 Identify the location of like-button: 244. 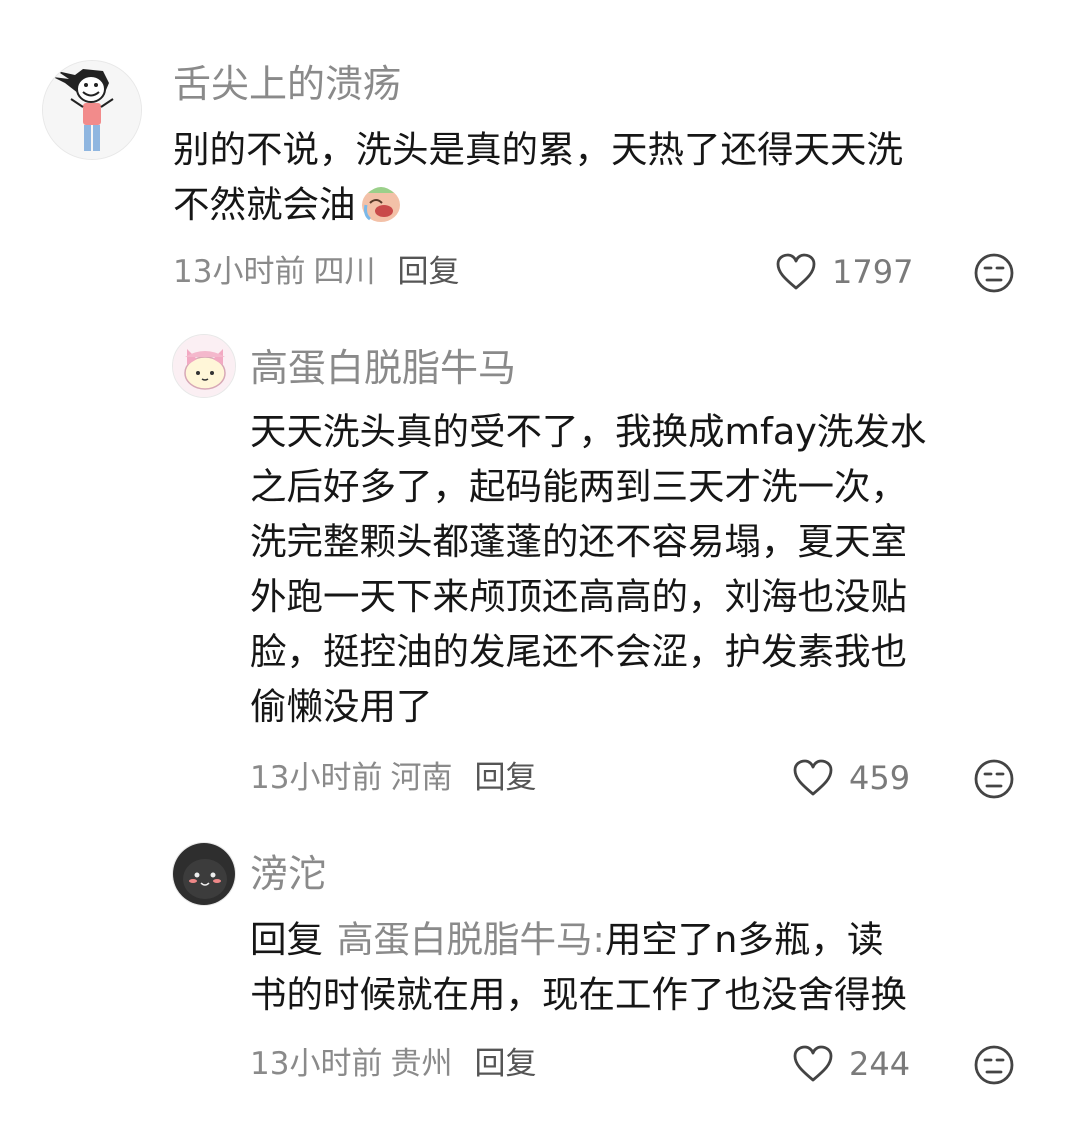
(851, 1064).